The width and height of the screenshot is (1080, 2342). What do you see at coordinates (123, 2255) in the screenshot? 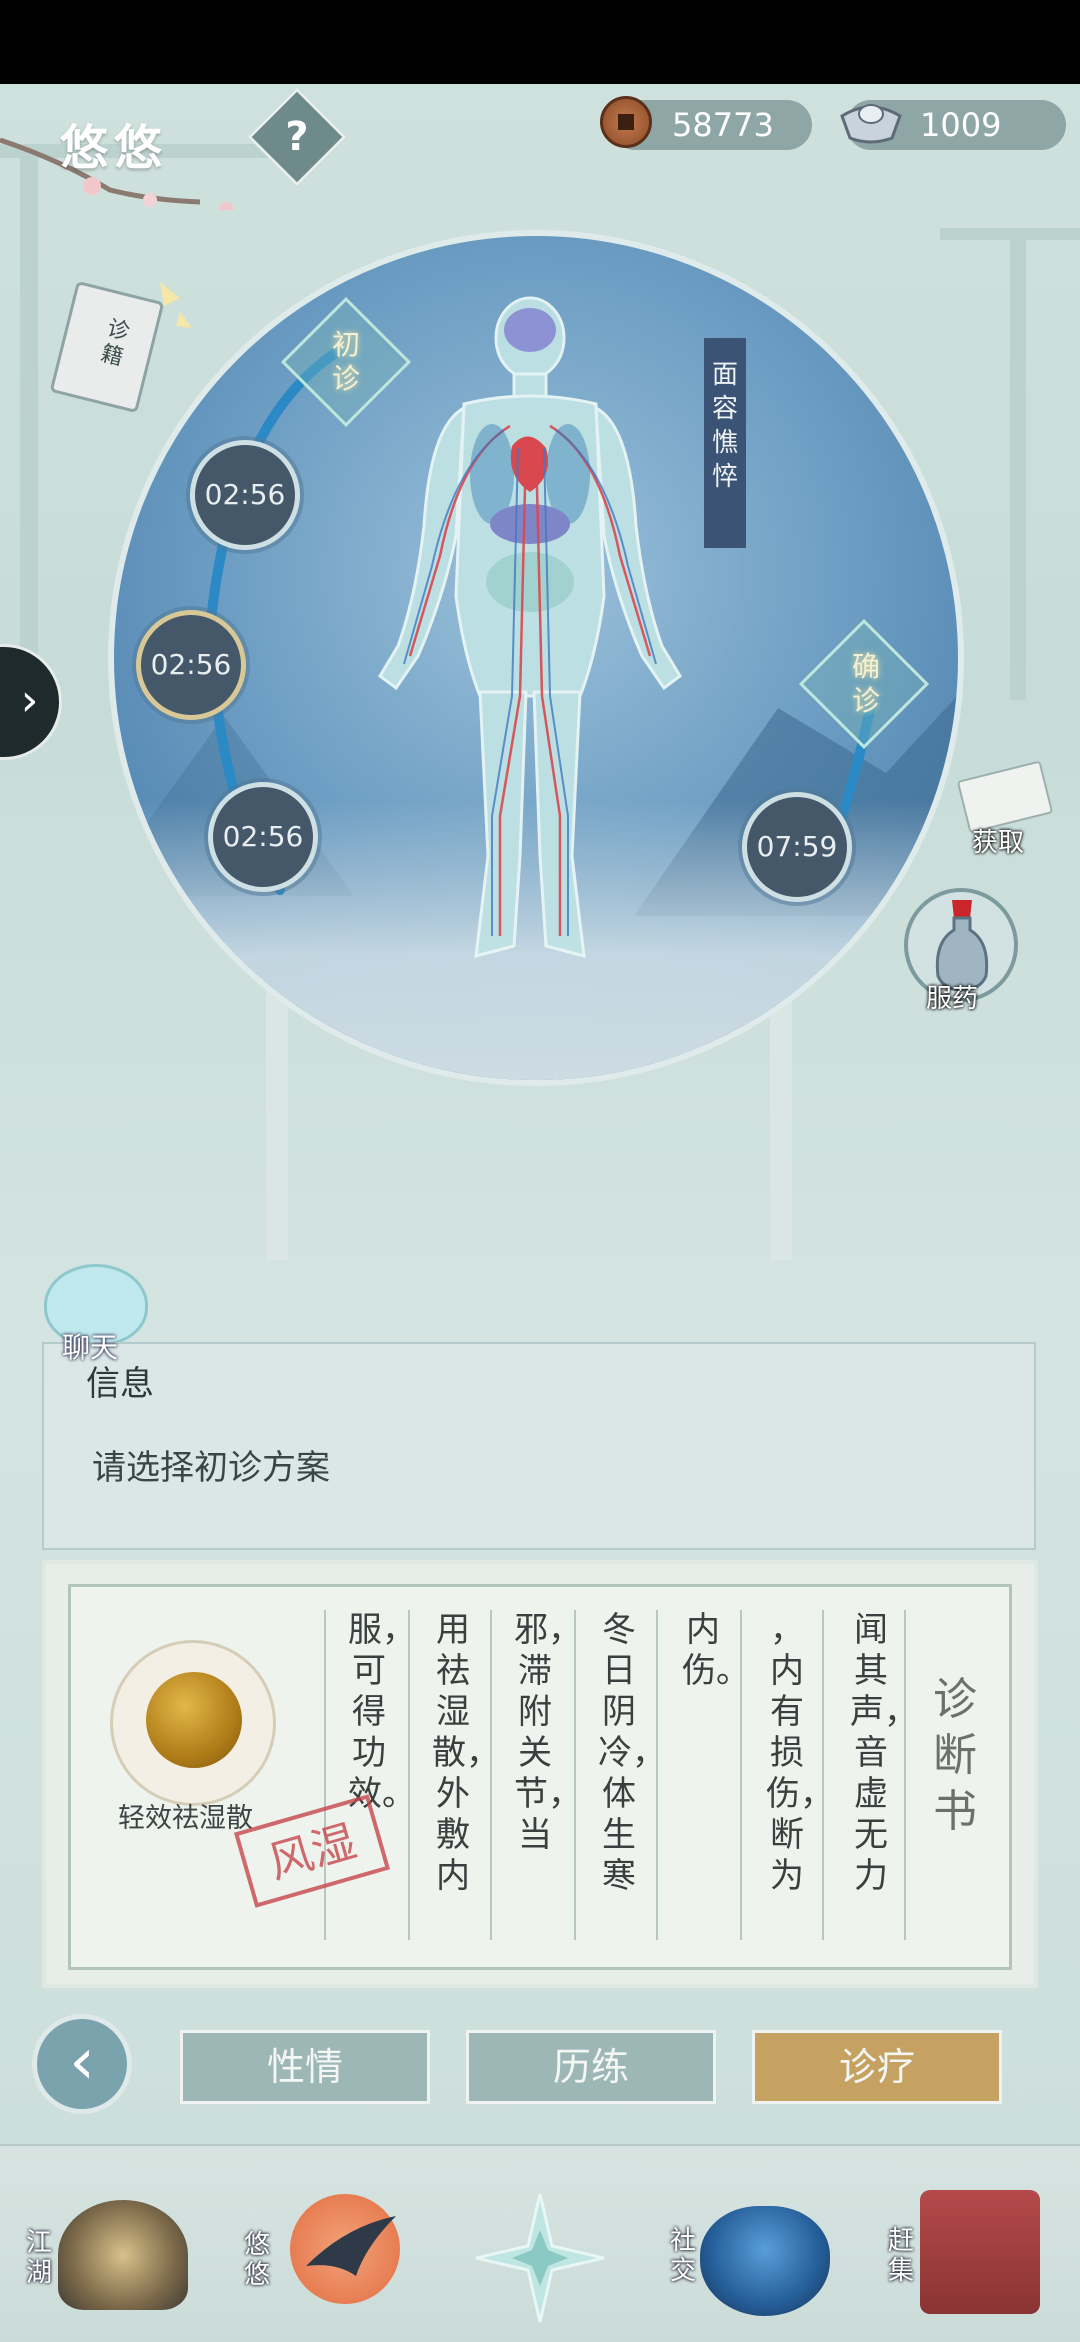
I see `jianghu-hat-icon` at bounding box center [123, 2255].